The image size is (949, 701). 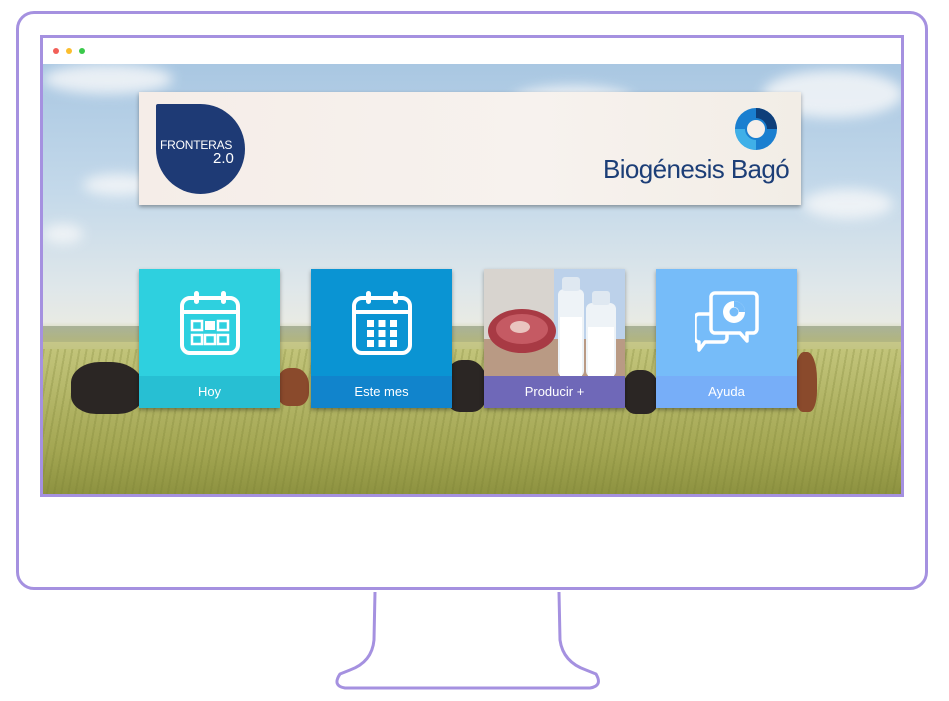 I want to click on biogenesis-brand-name: Biogénesis Bagó, so click(x=696, y=169).